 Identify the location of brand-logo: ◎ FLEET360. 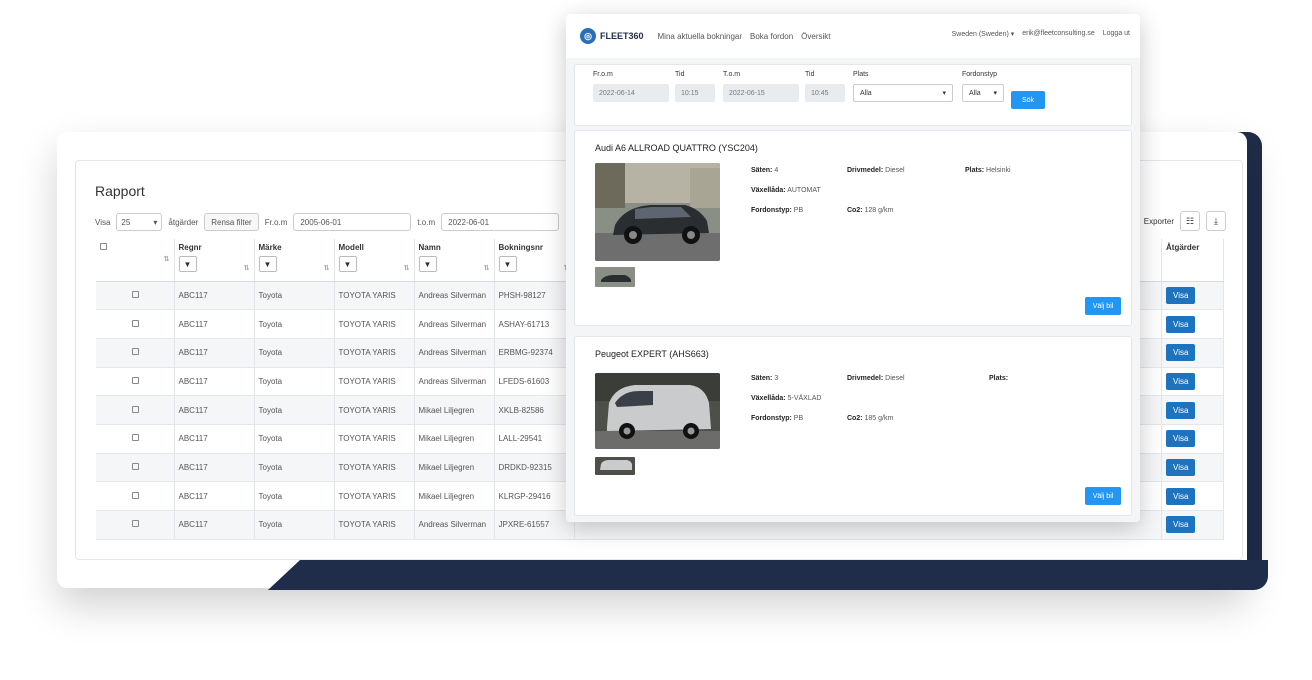
(612, 36).